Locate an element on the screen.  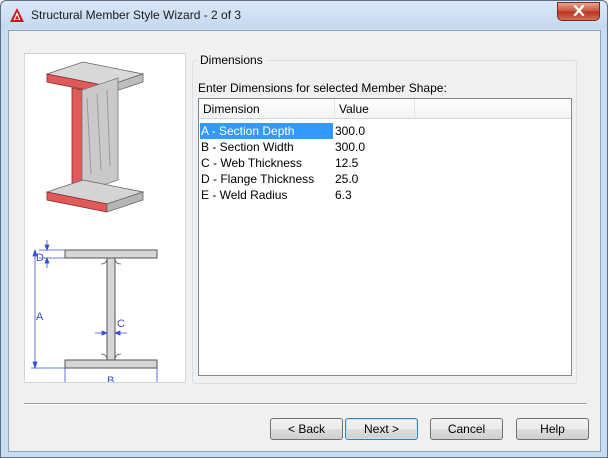
column-header-value: Value is located at coordinates (375, 109).